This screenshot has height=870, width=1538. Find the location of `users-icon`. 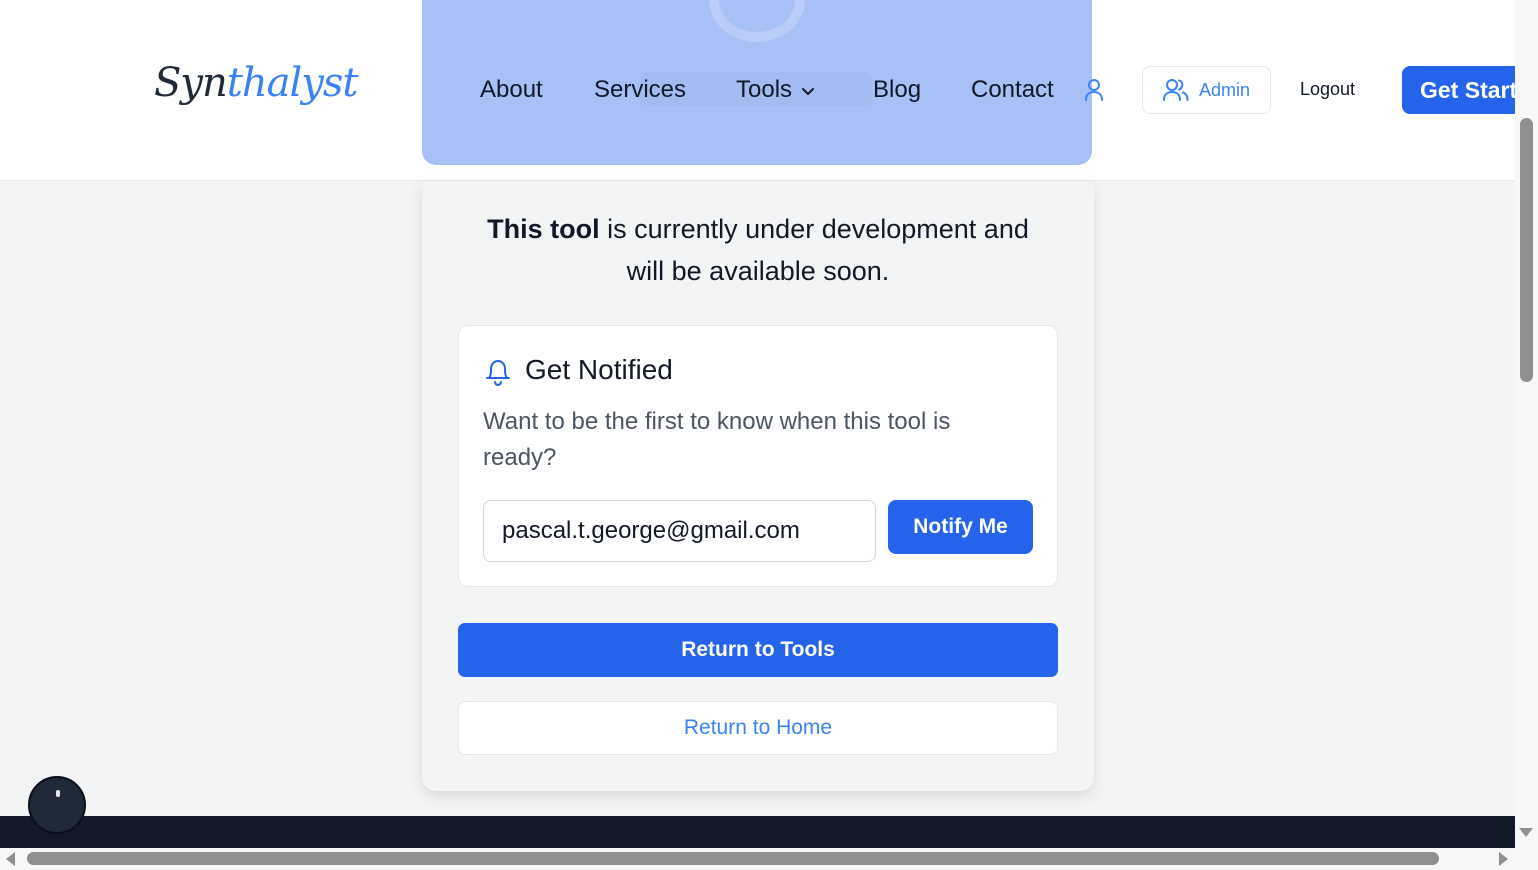

users-icon is located at coordinates (1175, 90).